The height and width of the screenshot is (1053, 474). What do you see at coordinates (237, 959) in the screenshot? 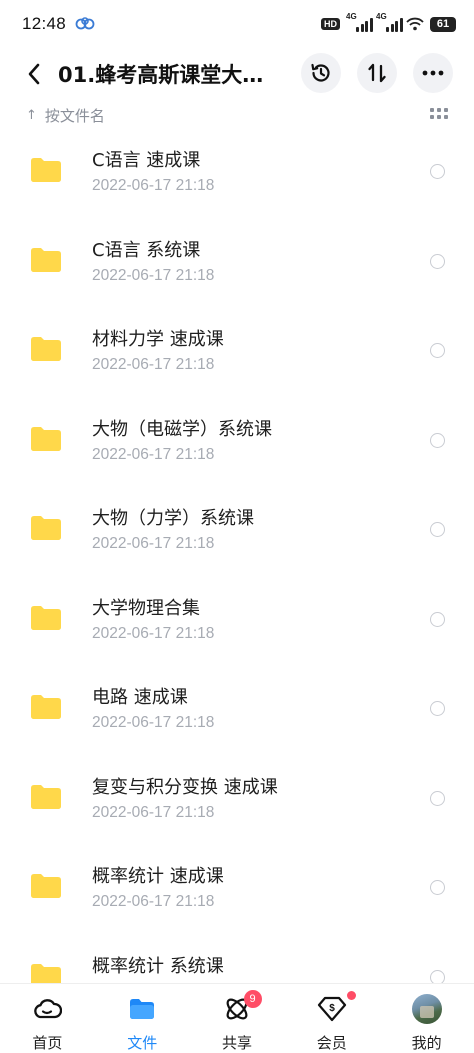
I see `file-row: 概率统计 系统课2022-06-17 21:18` at bounding box center [237, 959].